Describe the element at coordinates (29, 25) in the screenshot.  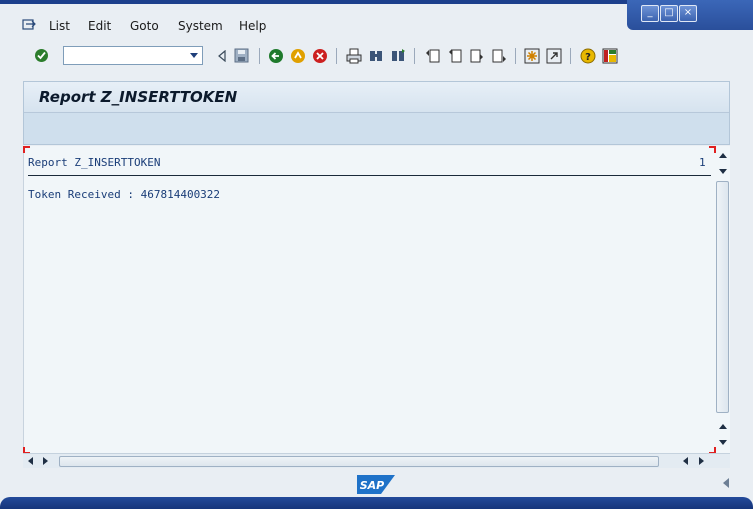
I see `system-menu-icon` at that location.